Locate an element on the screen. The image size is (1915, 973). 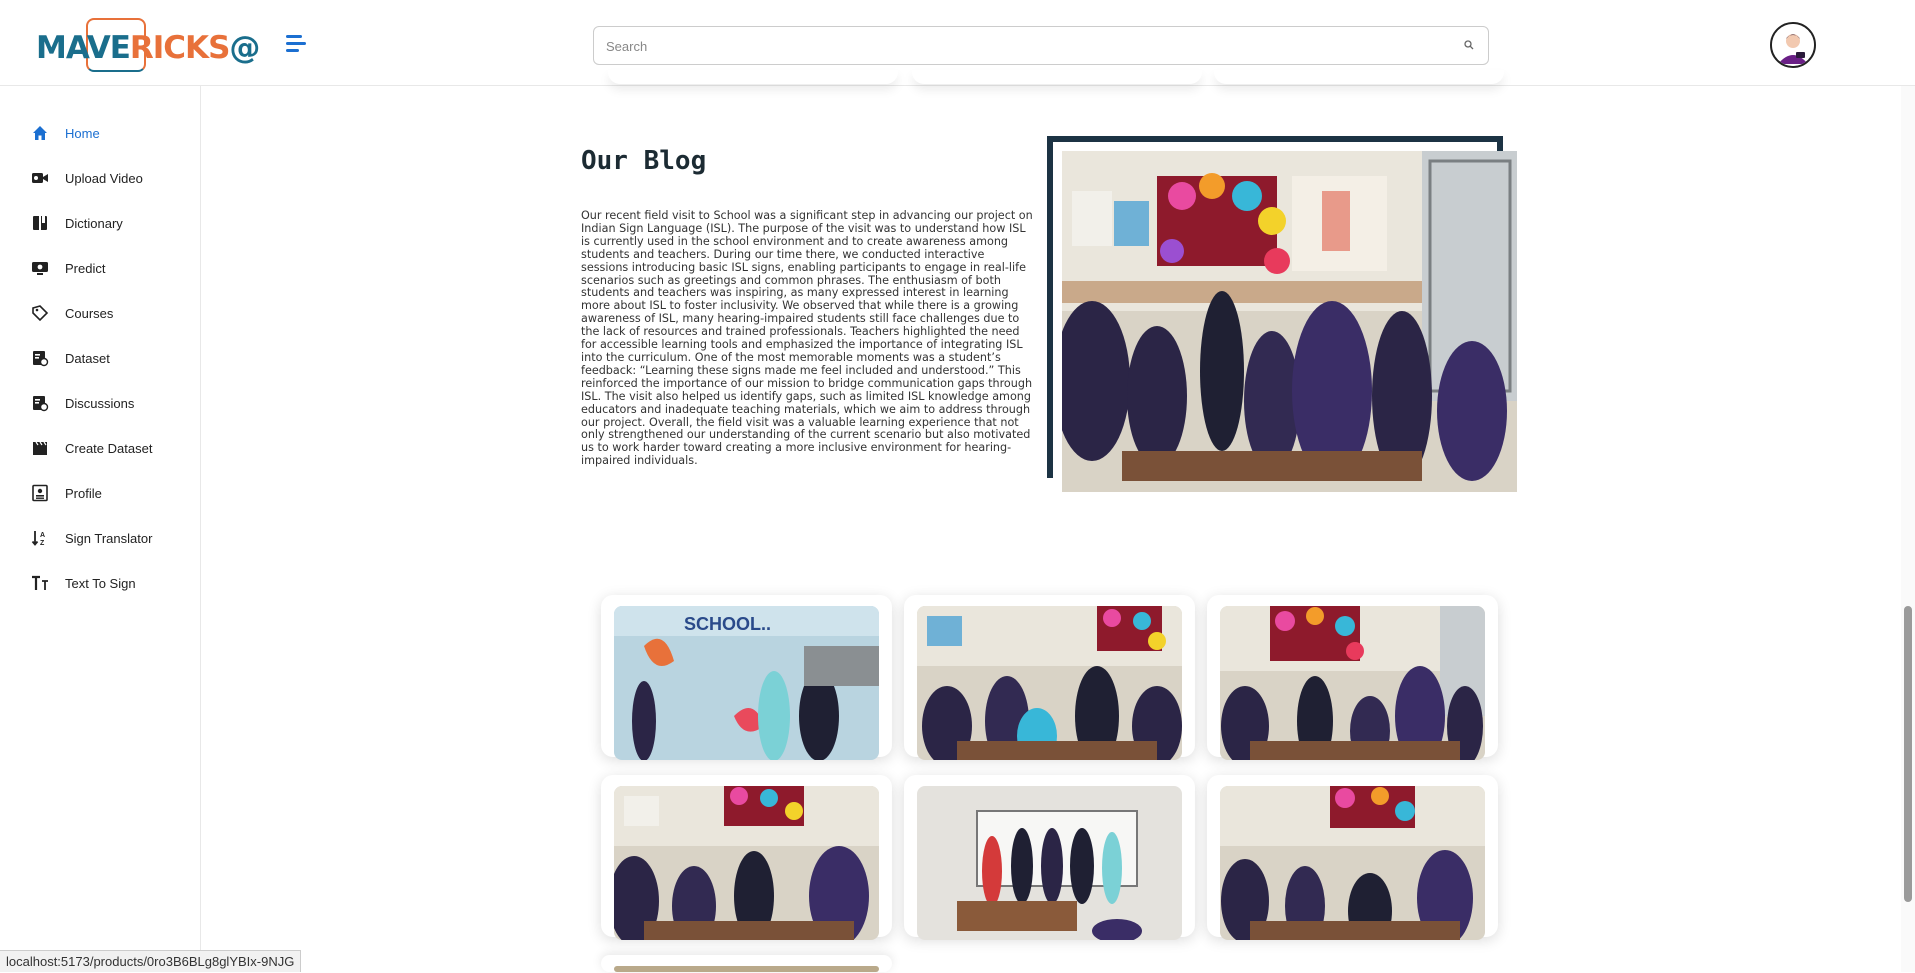
sidebar-item-label: Profile is located at coordinates (83, 493).